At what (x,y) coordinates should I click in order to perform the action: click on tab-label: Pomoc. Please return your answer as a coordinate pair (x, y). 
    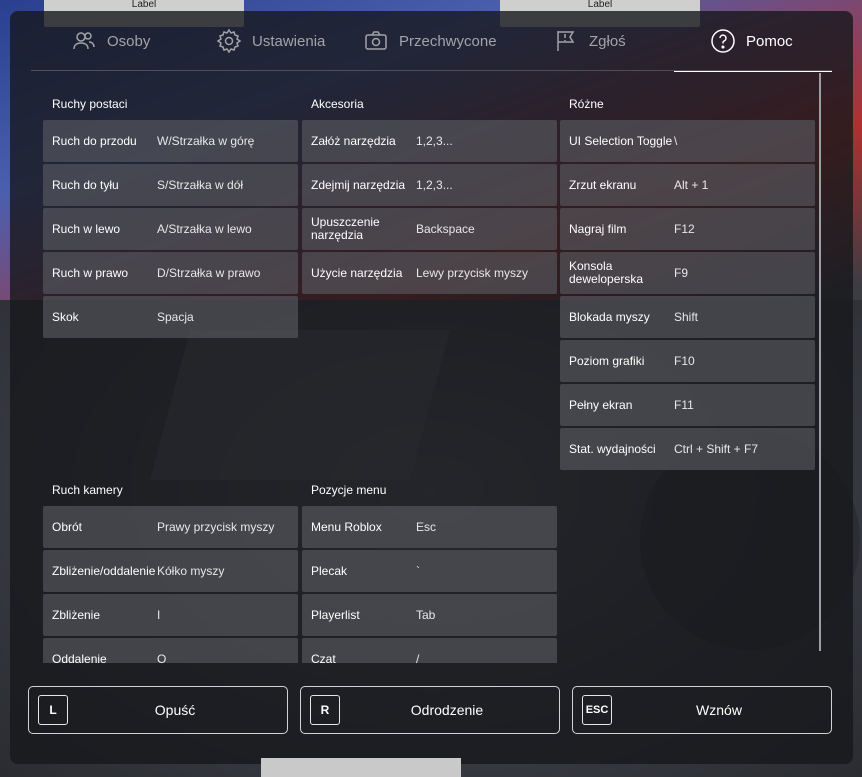
    Looking at the image, I should click on (769, 41).